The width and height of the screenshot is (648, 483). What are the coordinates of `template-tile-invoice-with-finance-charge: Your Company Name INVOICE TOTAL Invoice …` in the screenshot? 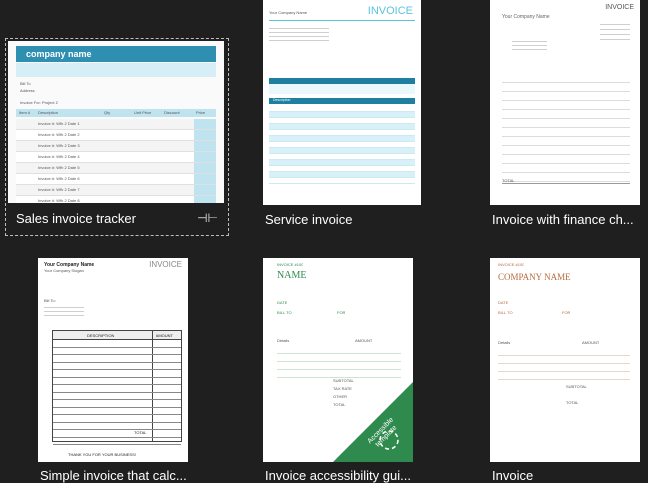 It's located at (565, 113).